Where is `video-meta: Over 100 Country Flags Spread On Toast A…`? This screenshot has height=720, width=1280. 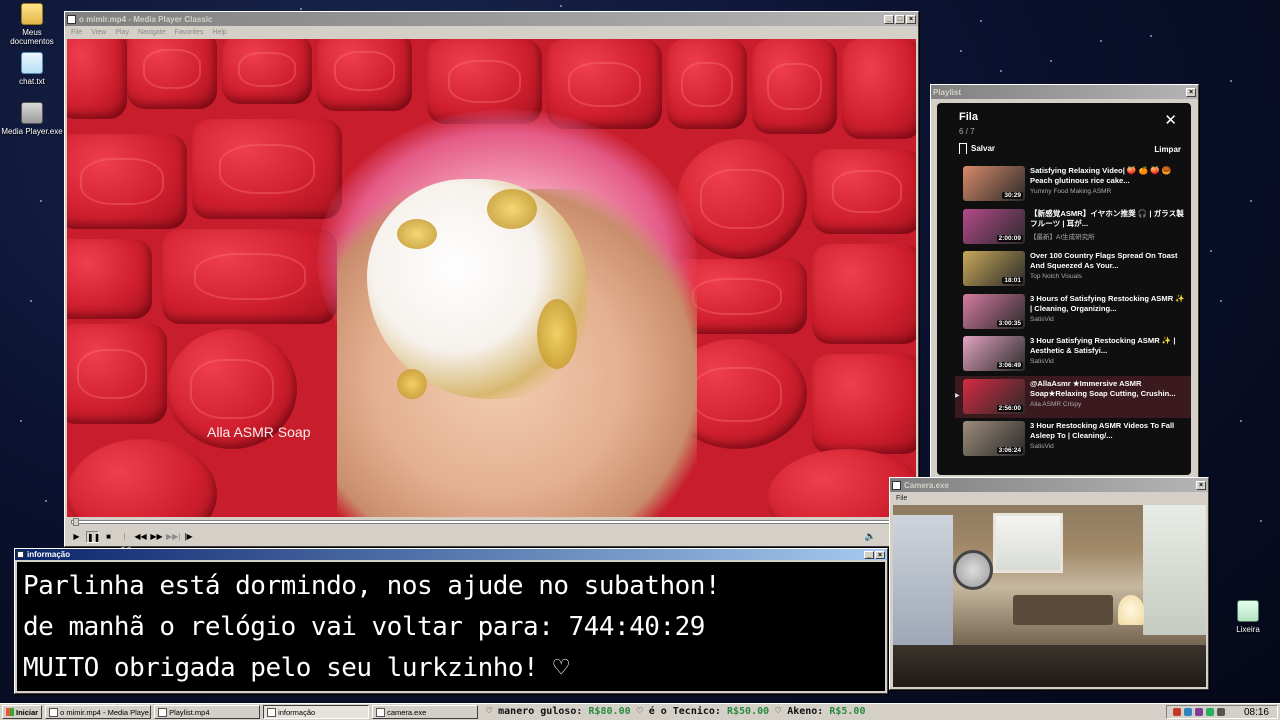 video-meta: Over 100 Country Flags Spread On Toast A… is located at coordinates (1108, 269).